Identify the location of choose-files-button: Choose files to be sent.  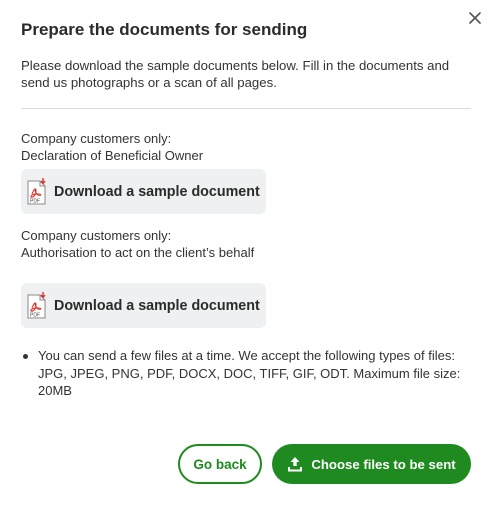
(371, 464).